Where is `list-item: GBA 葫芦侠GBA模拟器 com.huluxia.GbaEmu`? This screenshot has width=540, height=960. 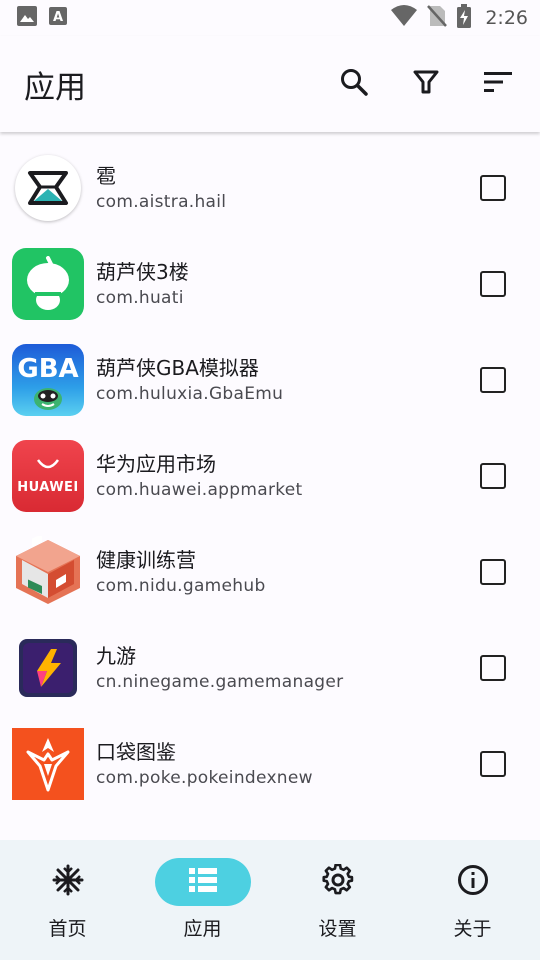
list-item: GBA 葫芦侠GBA模拟器 com.huluxia.GbaEmu is located at coordinates (270, 380).